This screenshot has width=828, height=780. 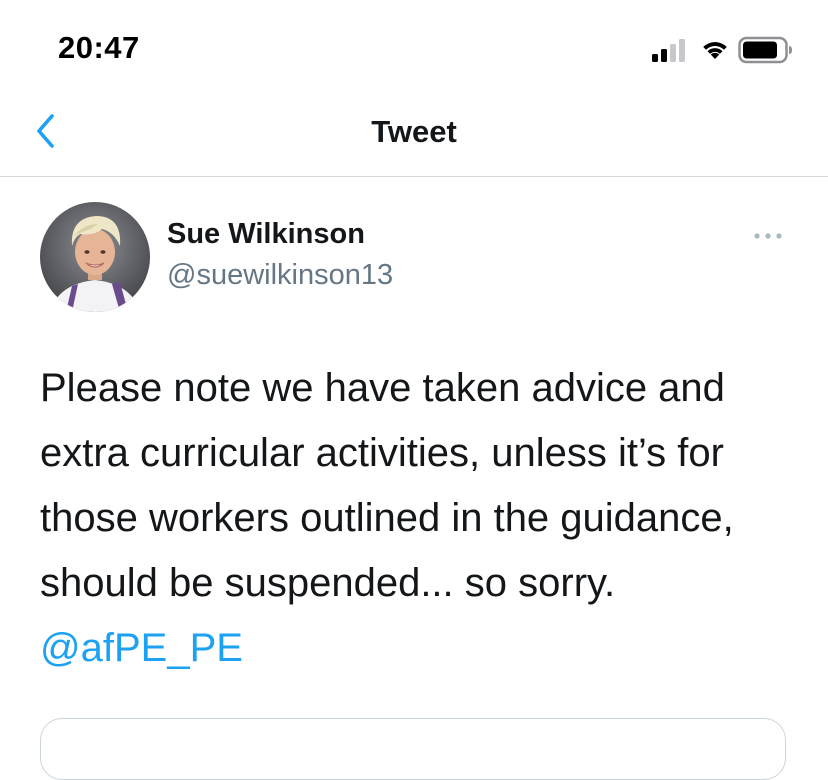 What do you see at coordinates (765, 50) in the screenshot?
I see `battery-icon` at bounding box center [765, 50].